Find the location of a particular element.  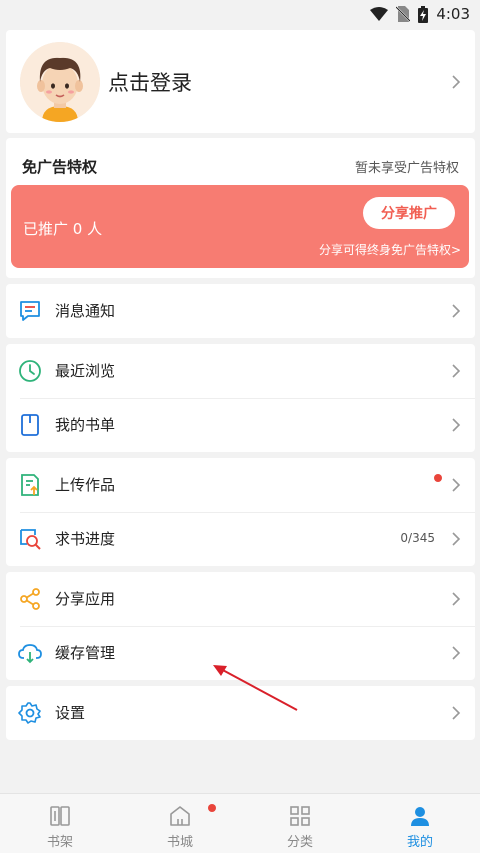

menu-group-creation: 上传作品 求书进度 0/345 is located at coordinates (240, 512).